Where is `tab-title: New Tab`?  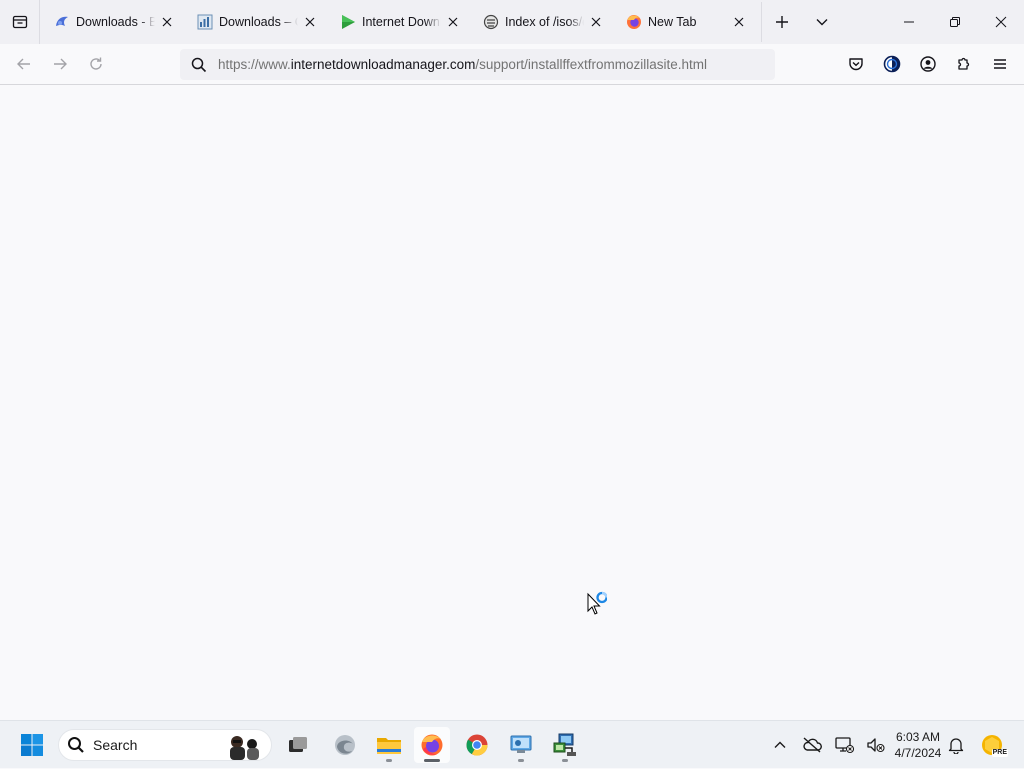
tab-title: New Tab is located at coordinates (672, 22).